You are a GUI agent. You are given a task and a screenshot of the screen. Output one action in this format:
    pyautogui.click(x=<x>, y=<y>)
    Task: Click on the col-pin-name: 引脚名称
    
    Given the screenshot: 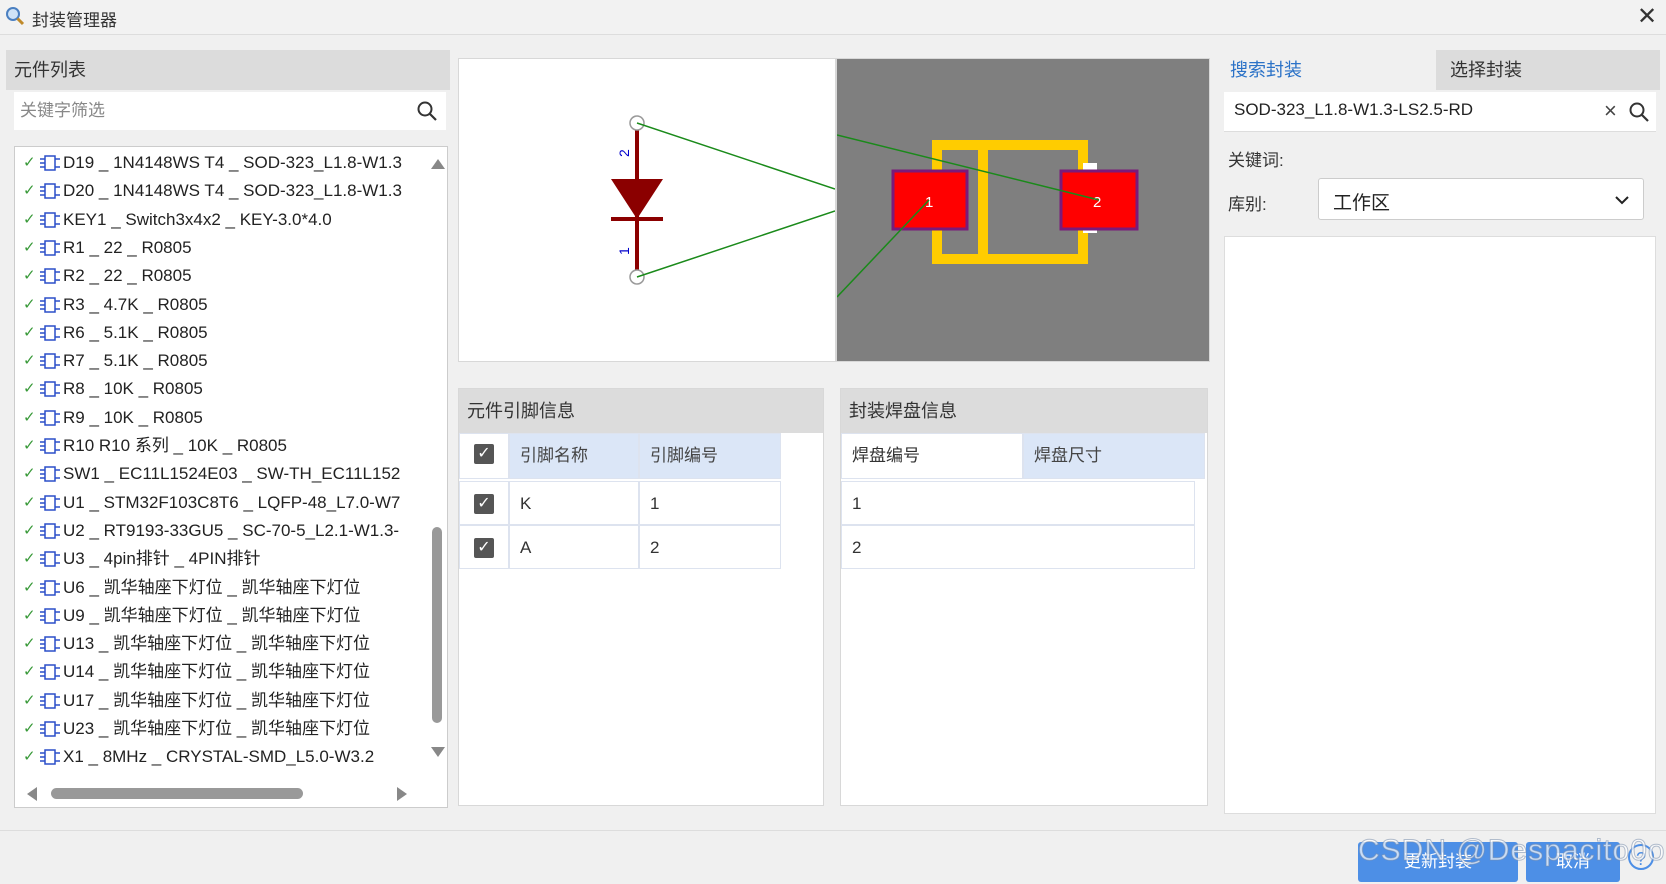 What is the action you would take?
    pyautogui.click(x=574, y=456)
    